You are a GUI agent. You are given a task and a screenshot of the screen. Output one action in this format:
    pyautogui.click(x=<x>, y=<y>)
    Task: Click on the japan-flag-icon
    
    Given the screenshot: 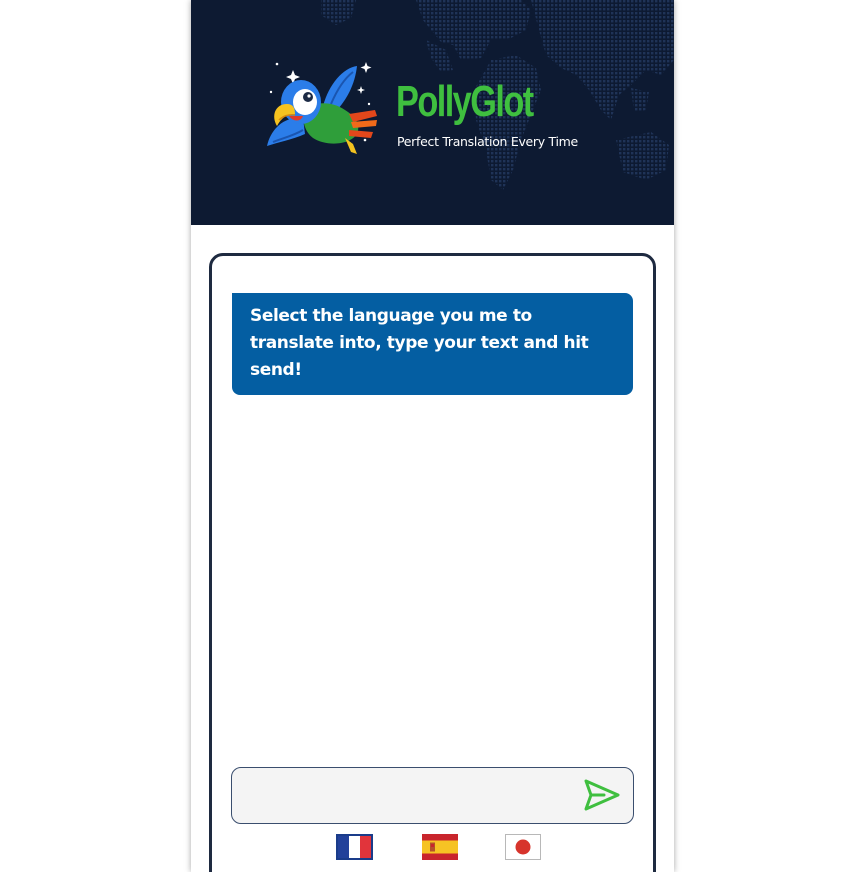 What is the action you would take?
    pyautogui.click(x=523, y=847)
    